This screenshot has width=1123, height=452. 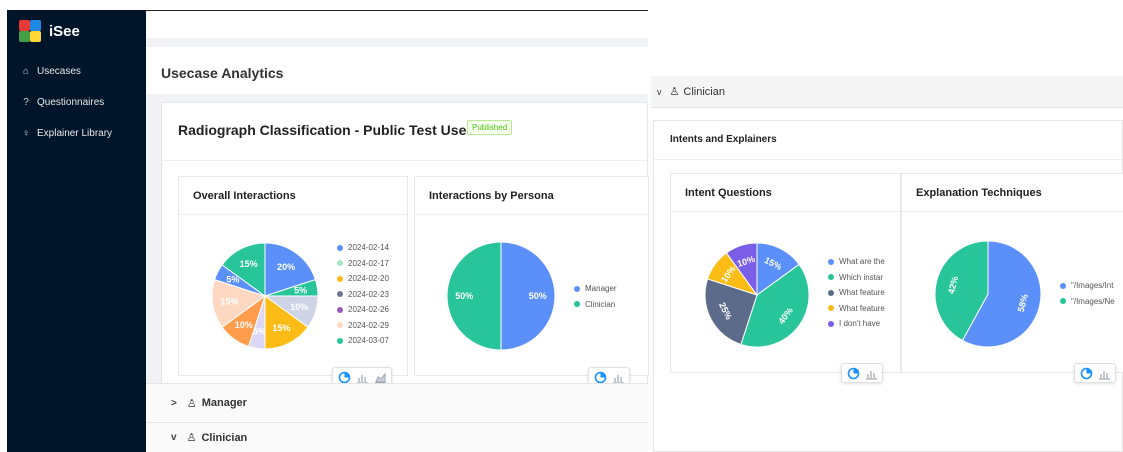 What do you see at coordinates (368, 294) in the screenshot?
I see `legend-label: 2024-02-23` at bounding box center [368, 294].